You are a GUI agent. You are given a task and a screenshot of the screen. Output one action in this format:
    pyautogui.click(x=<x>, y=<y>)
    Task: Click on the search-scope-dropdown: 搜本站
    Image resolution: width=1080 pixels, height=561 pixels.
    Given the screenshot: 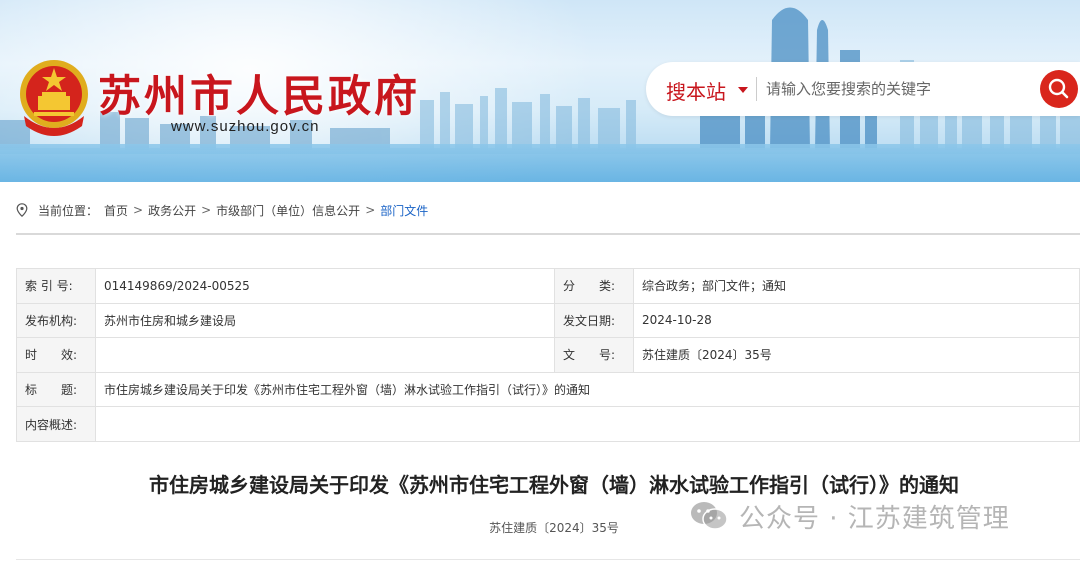 What is the action you would take?
    pyautogui.click(x=696, y=90)
    